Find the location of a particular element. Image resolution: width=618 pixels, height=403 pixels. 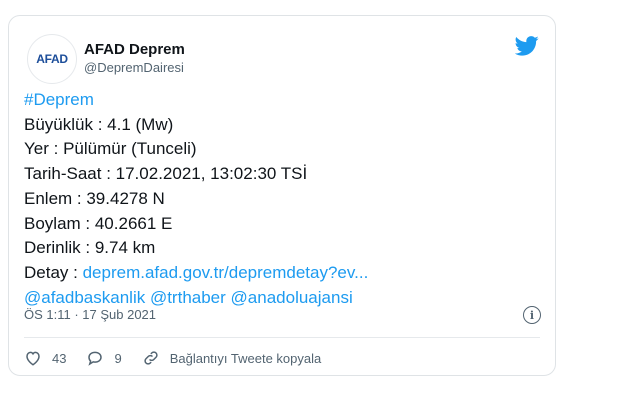

avatar: AFAD is located at coordinates (52, 59).